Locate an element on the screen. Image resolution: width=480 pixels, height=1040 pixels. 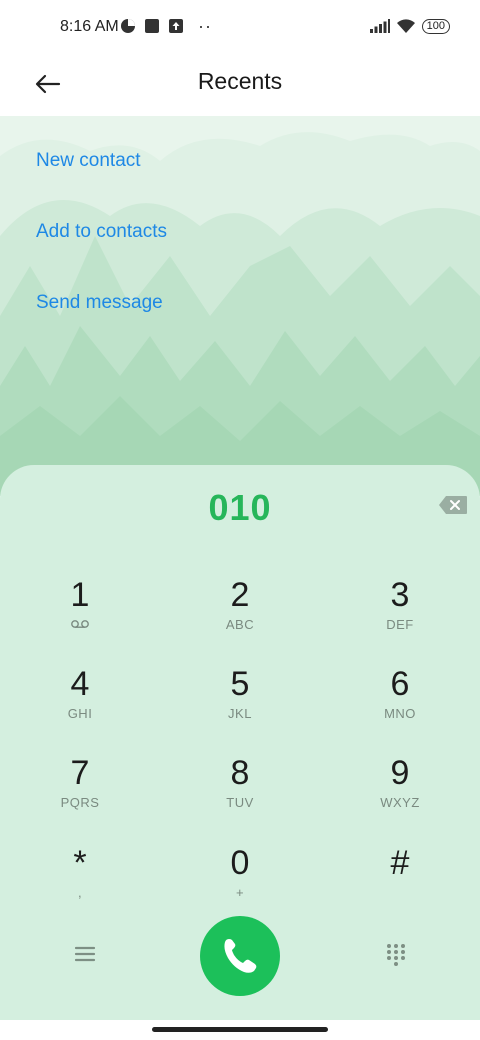
gesture-nav-bar is located at coordinates (240, 1030).